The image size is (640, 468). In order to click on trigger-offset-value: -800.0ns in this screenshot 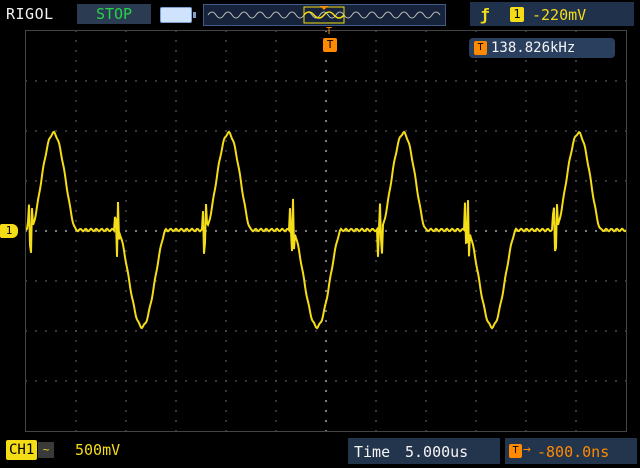, I will do `click(573, 452)`.